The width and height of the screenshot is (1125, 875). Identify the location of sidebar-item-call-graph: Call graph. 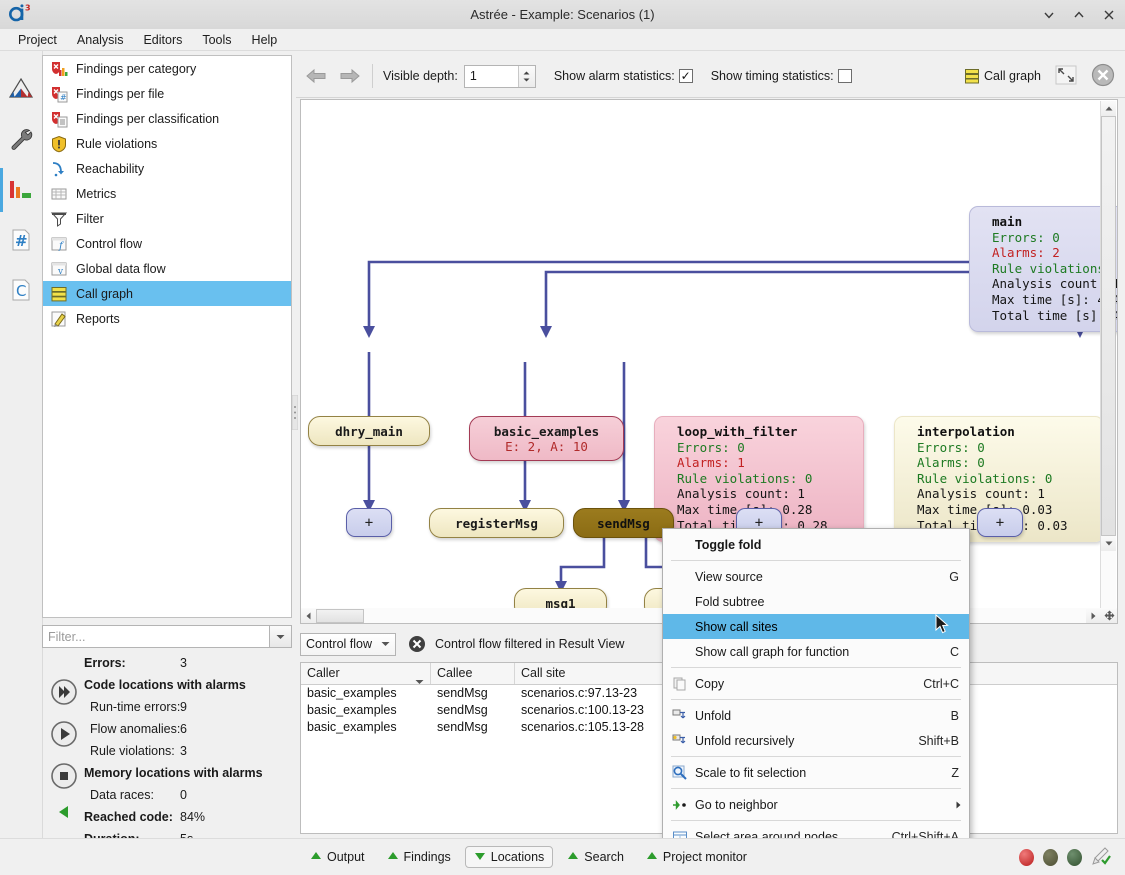
(167, 293).